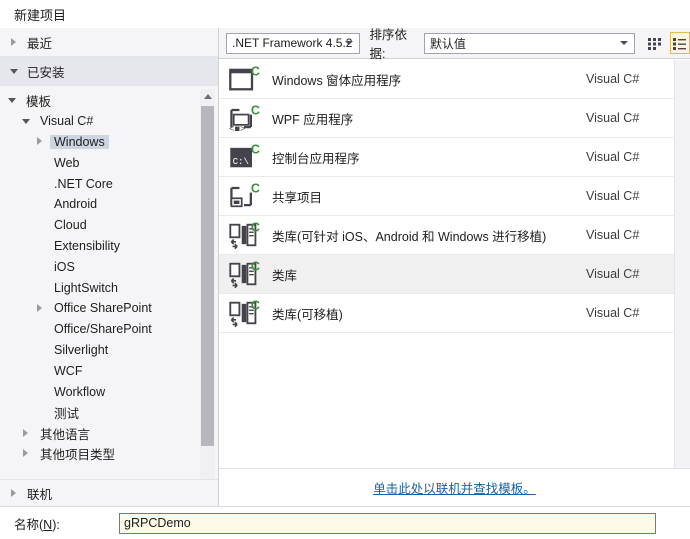 The width and height of the screenshot is (690, 539). I want to click on tree-item-label: iOS, so click(64, 266).